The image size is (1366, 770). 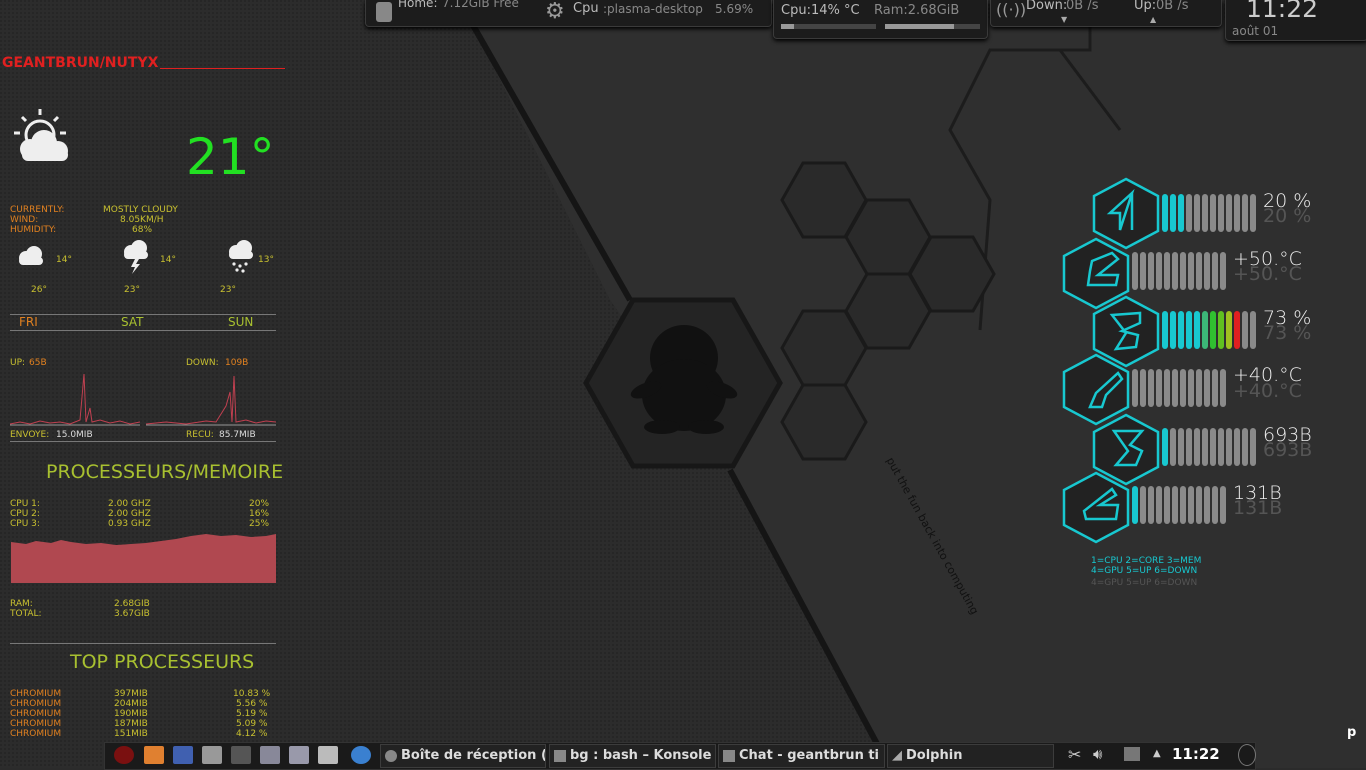 What do you see at coordinates (33, 230) in the screenshot?
I see `humidity-label: HUMIDITY:` at bounding box center [33, 230].